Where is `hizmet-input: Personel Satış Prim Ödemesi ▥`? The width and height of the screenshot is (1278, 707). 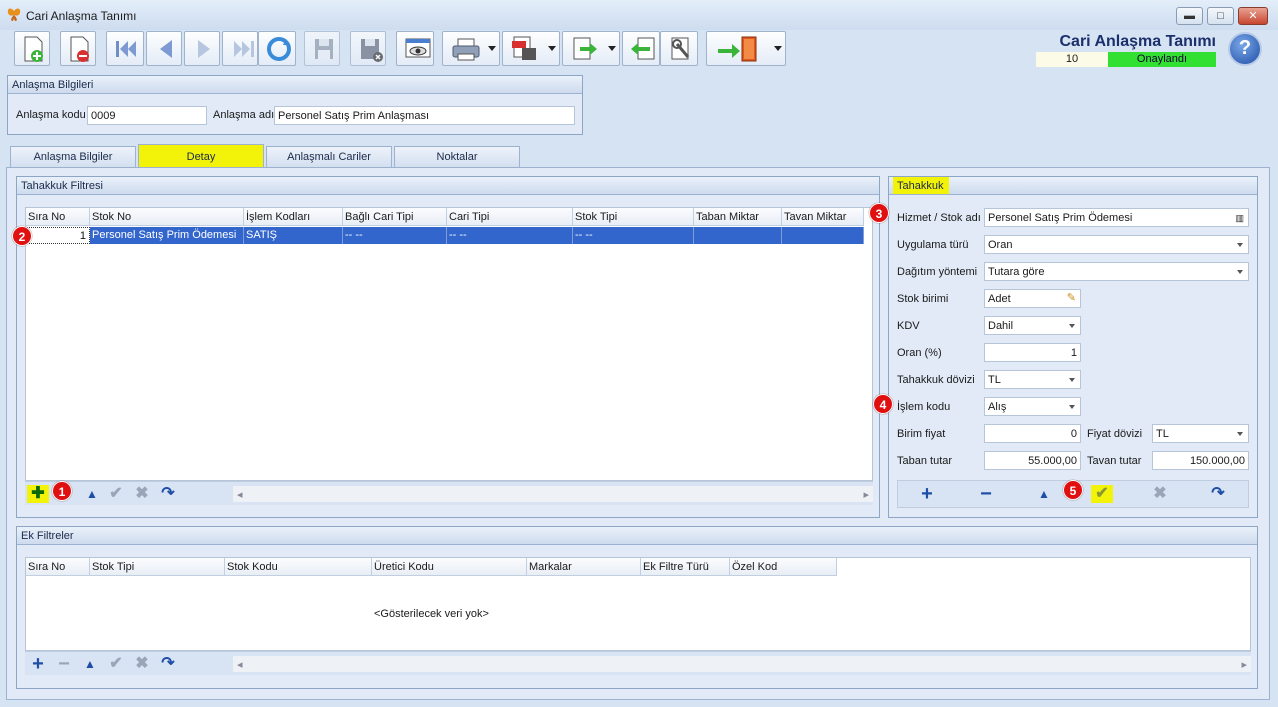
hizmet-input: Personel Satış Prim Ödemesi ▥ is located at coordinates (1116, 217).